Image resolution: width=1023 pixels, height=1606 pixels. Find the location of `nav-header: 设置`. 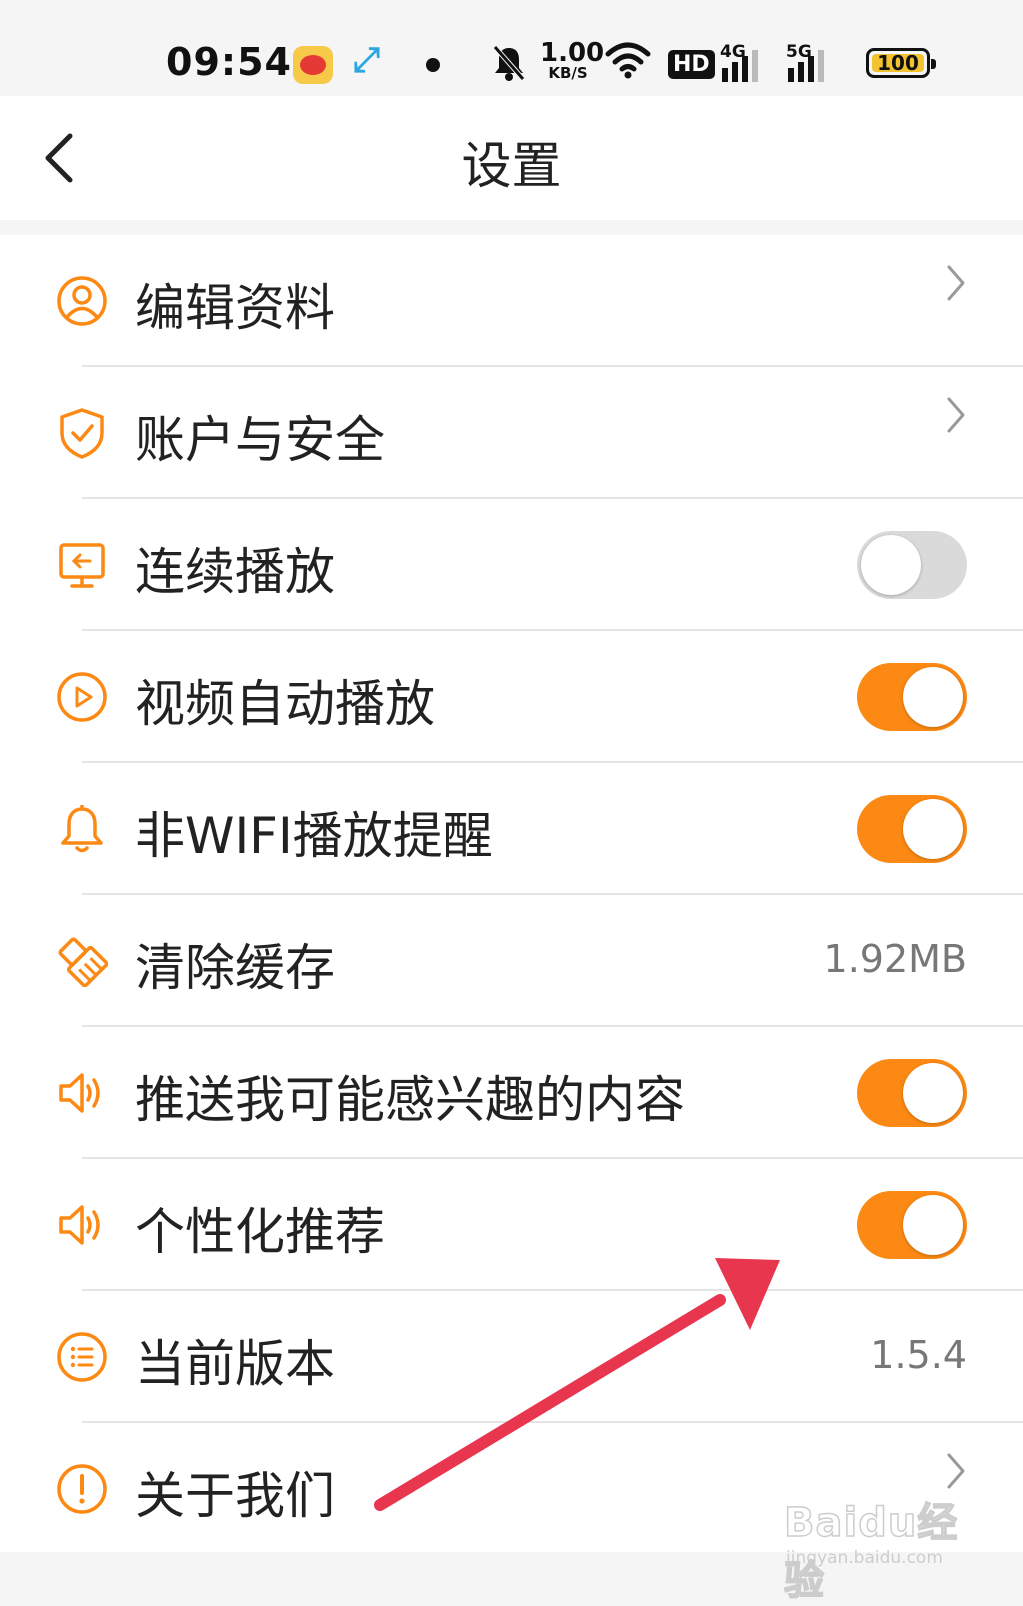

nav-header: 设置 is located at coordinates (511, 158).